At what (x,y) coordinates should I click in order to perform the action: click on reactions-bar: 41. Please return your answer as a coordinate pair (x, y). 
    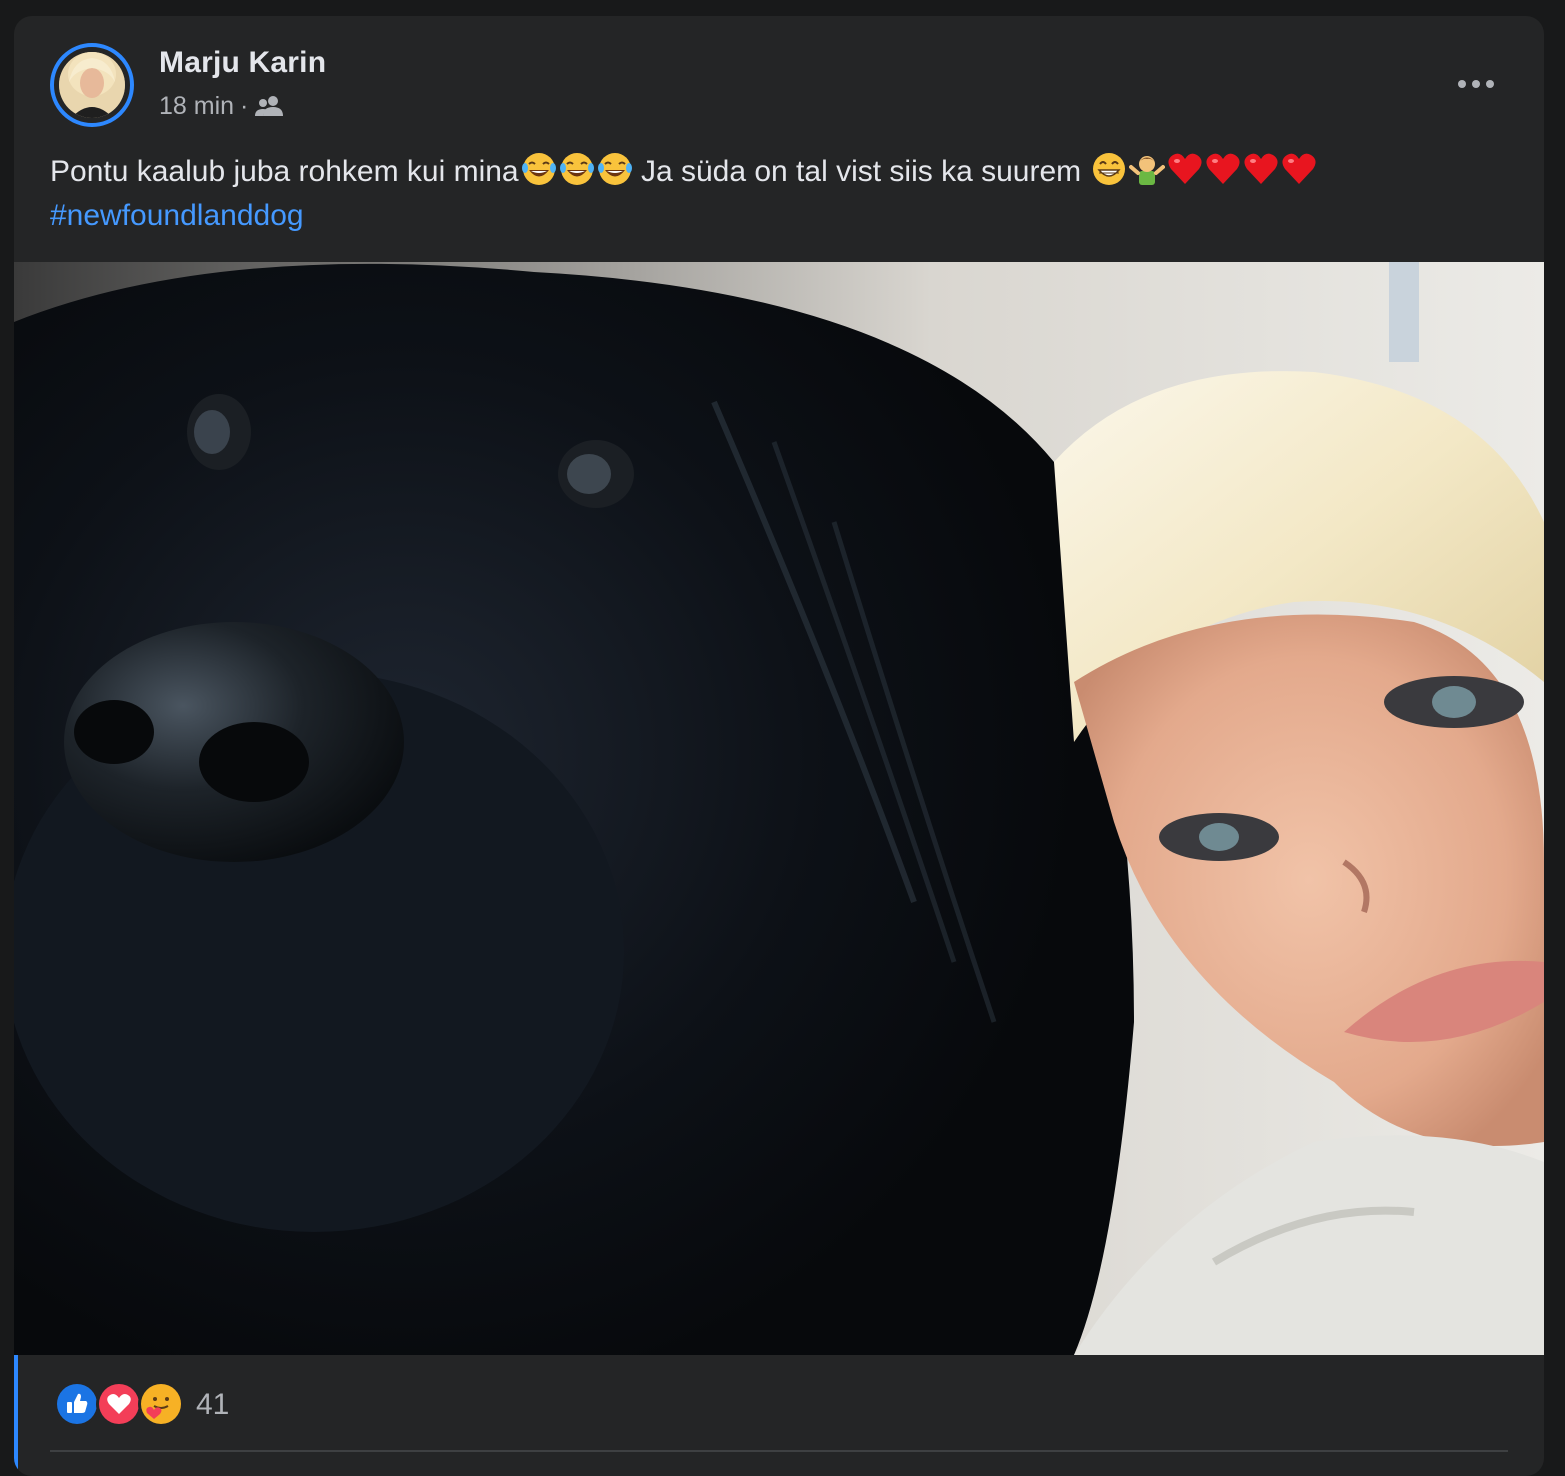
    Looking at the image, I should click on (779, 1415).